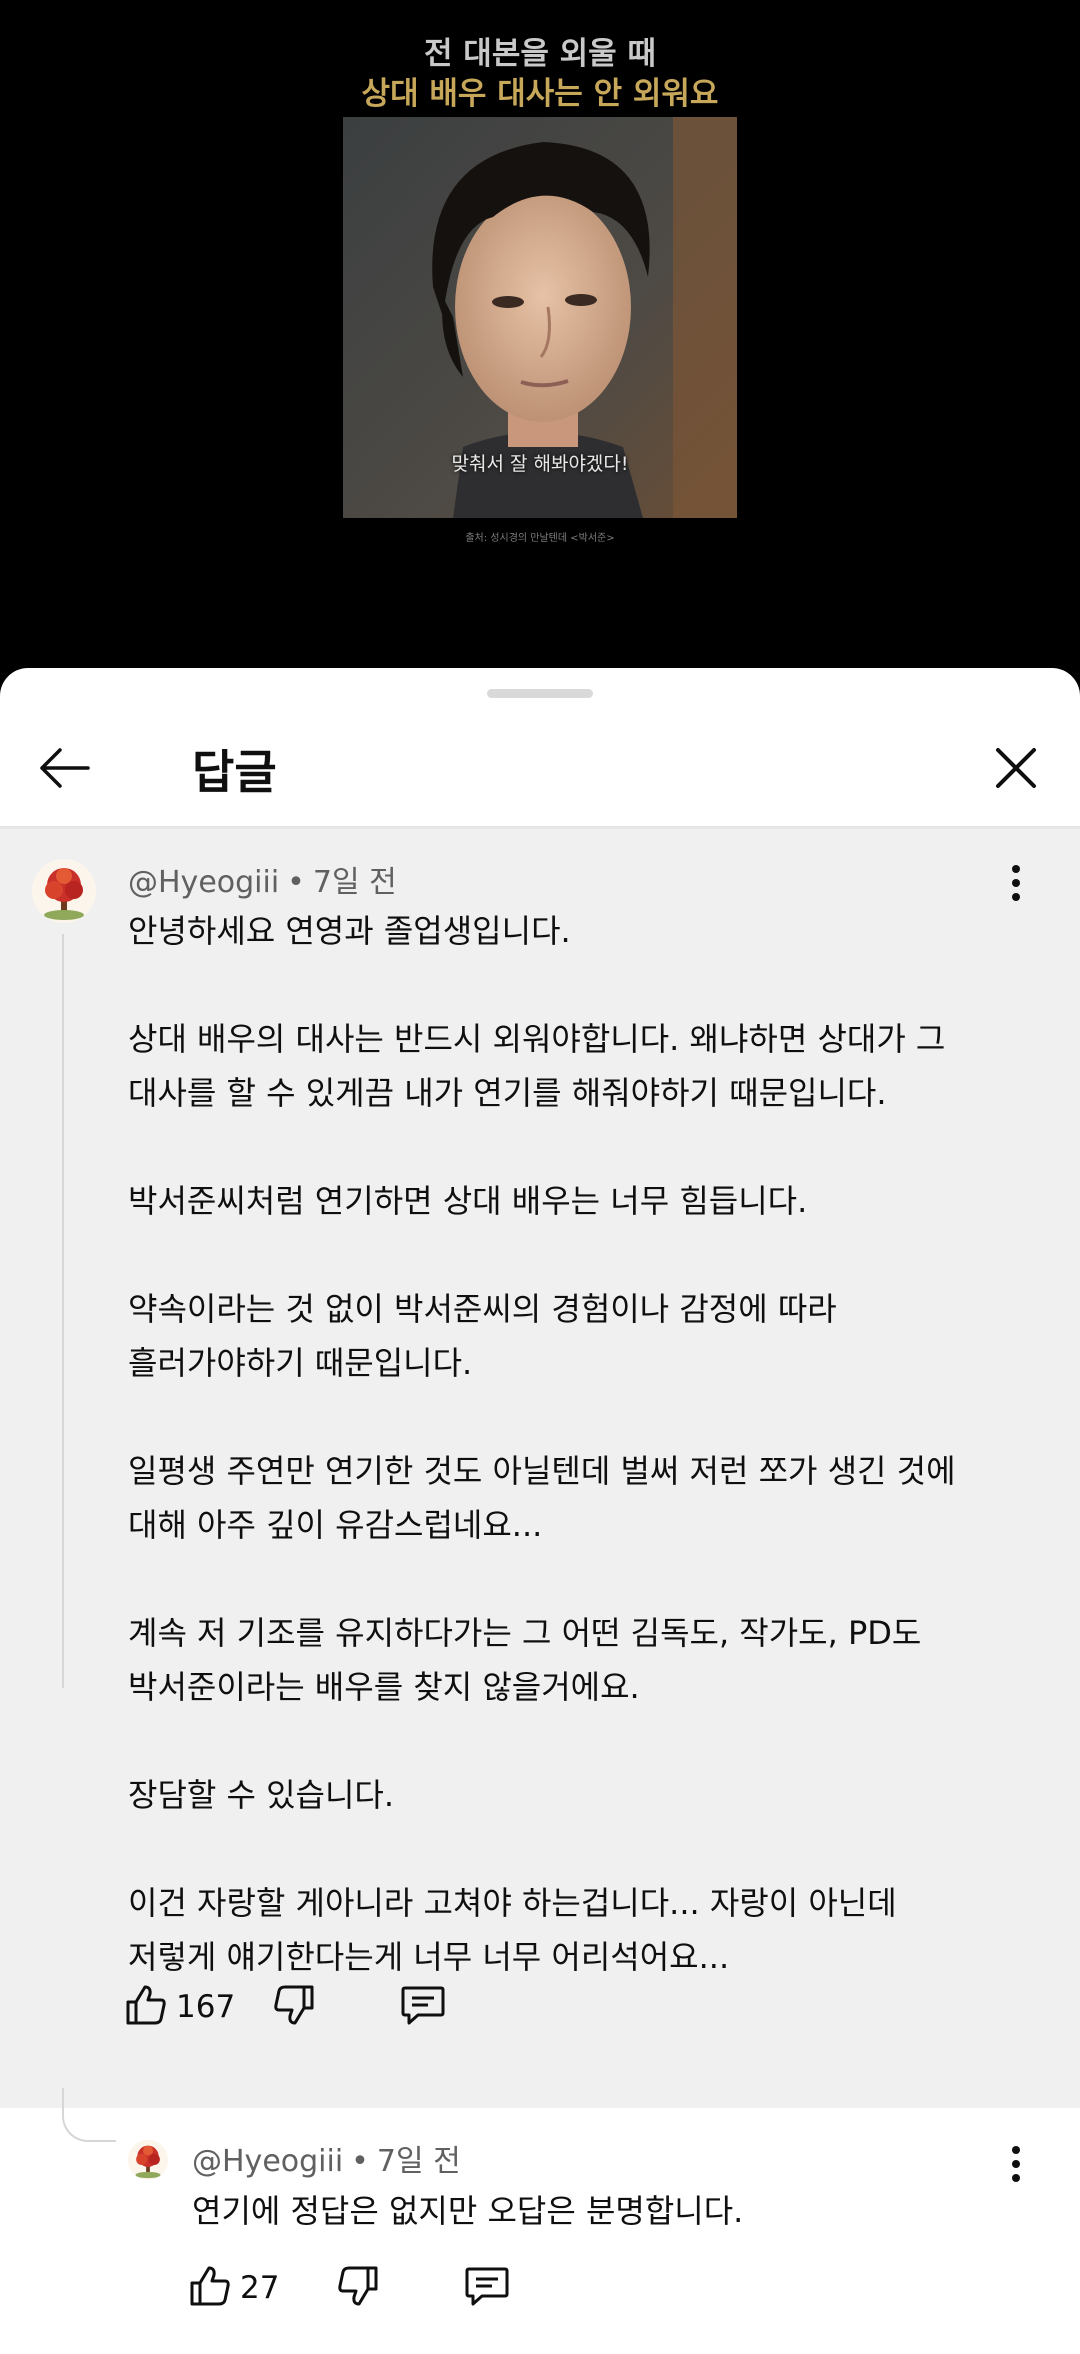  I want to click on reply-author: @Hyeogiii, so click(267, 2161).